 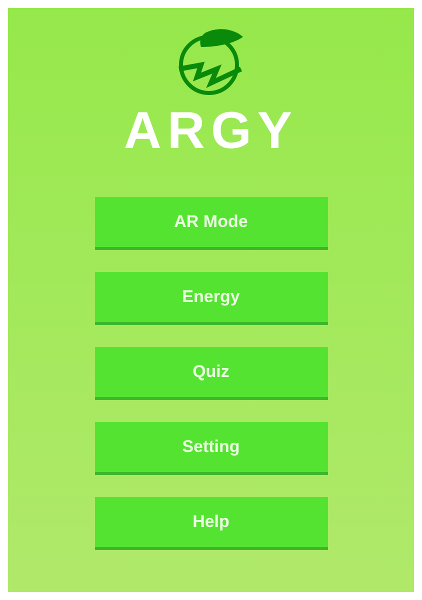 I want to click on app-title: ARGY, so click(x=211, y=131).